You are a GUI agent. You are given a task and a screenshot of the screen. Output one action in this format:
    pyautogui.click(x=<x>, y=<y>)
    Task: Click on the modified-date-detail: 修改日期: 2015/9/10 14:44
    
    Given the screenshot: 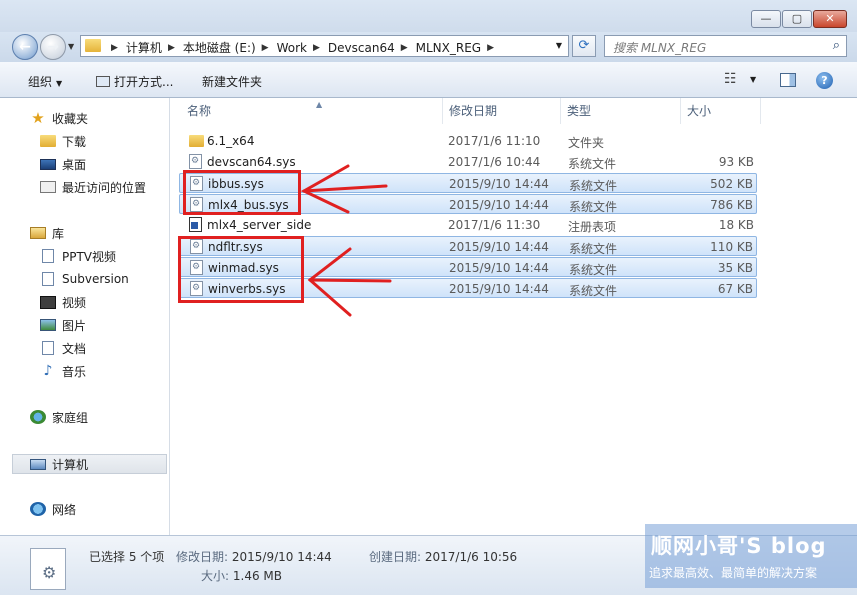 What is the action you would take?
    pyautogui.click(x=254, y=556)
    